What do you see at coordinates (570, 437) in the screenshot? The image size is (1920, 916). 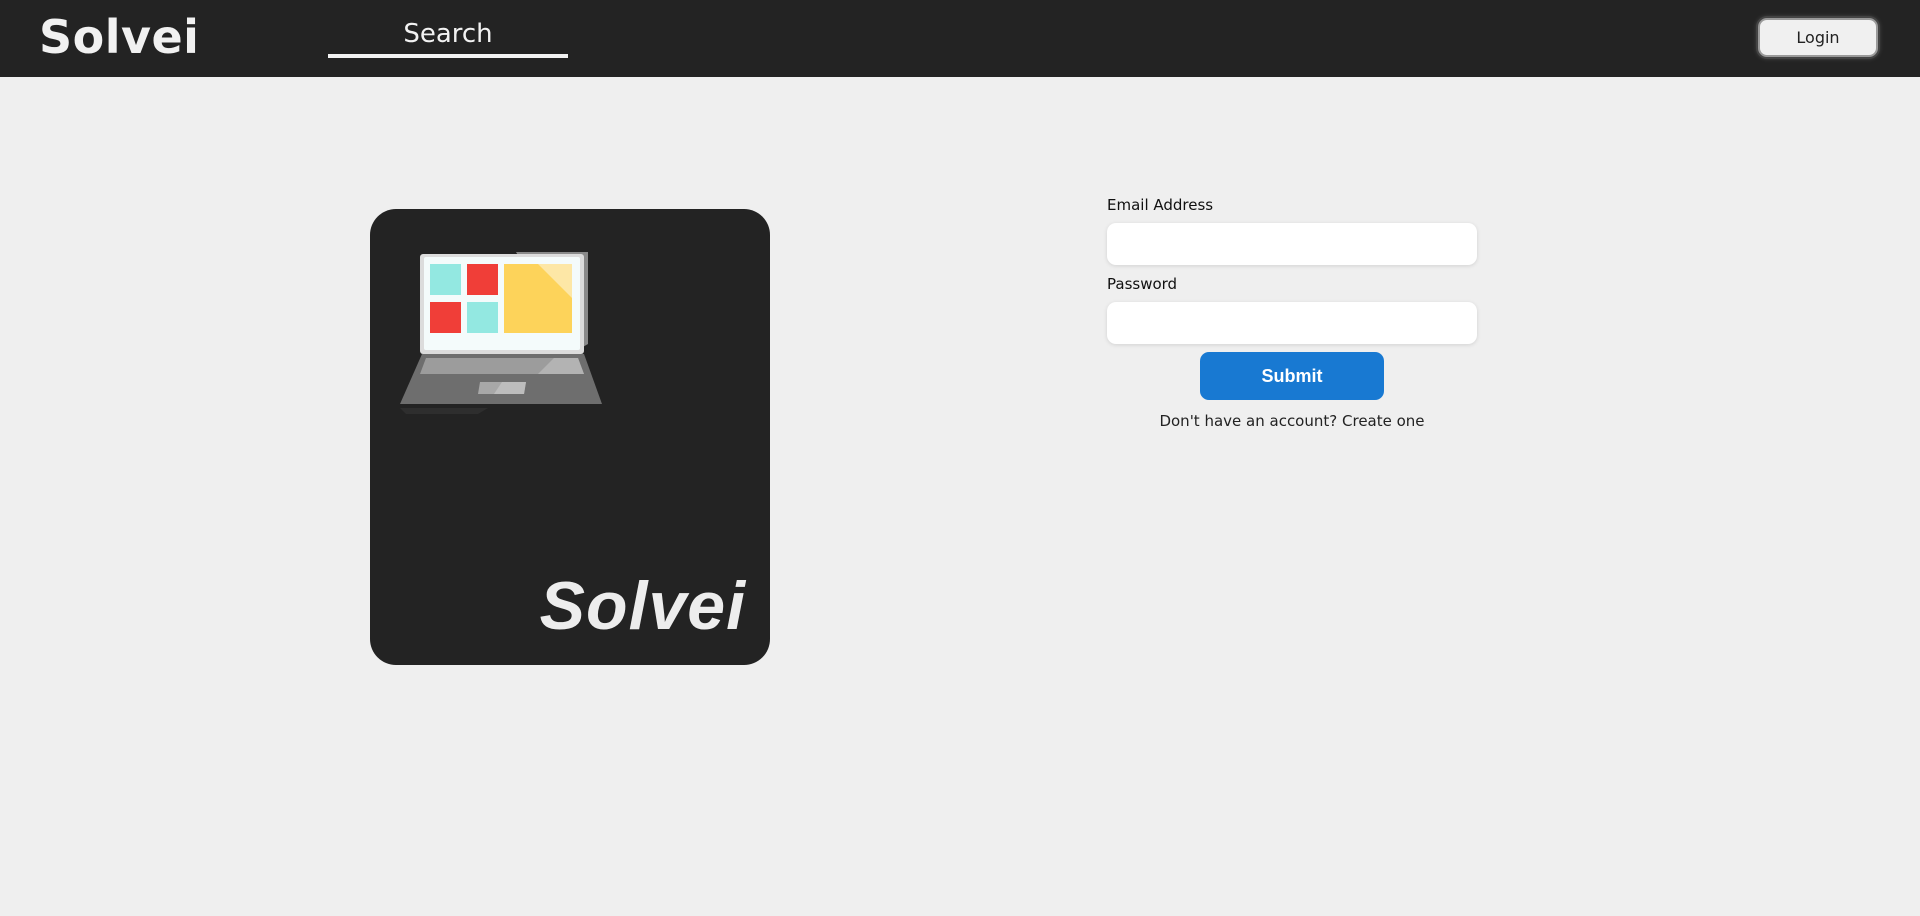 I see `hero-card: Solvei` at bounding box center [570, 437].